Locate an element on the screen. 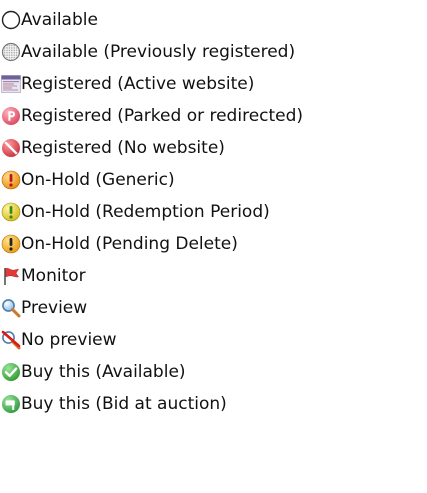 The width and height of the screenshot is (427, 493). legend-label: Buy this (Bid at auction) is located at coordinates (124, 404).